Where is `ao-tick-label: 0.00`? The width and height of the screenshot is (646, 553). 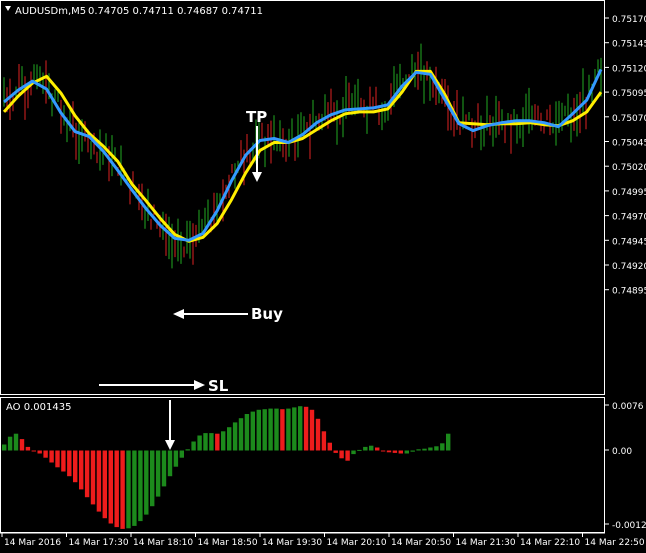 ao-tick-label: 0.00 is located at coordinates (622, 452).